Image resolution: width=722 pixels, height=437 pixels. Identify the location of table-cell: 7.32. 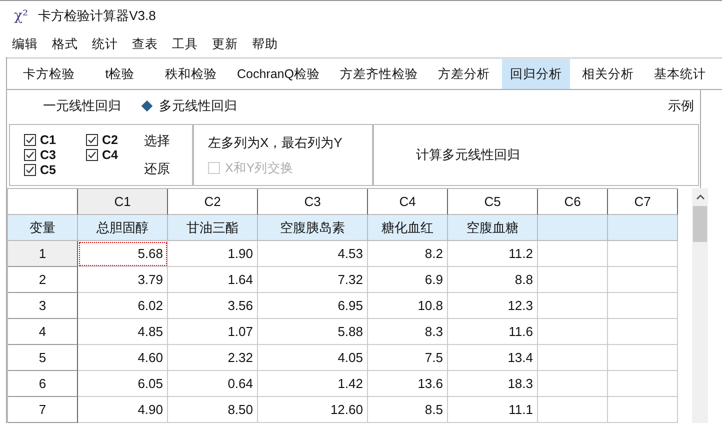
(313, 280).